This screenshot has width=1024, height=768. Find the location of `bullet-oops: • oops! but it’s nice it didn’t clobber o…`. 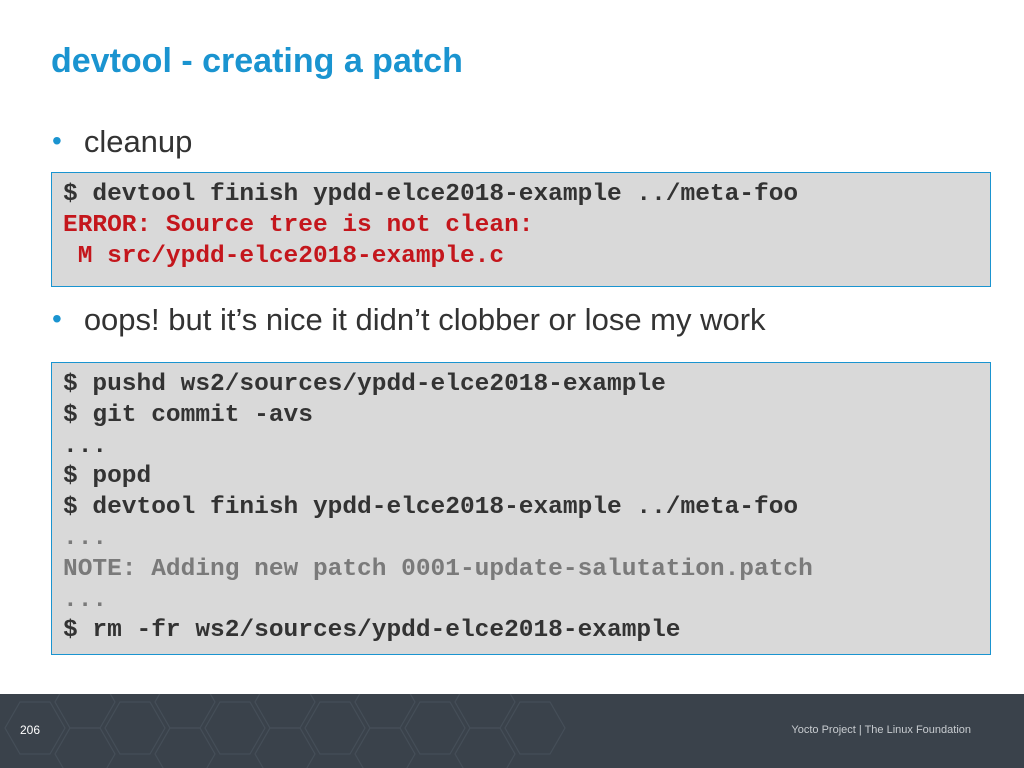

bullet-oops: • oops! but it’s nice it didn’t clobber o… is located at coordinates (409, 320).